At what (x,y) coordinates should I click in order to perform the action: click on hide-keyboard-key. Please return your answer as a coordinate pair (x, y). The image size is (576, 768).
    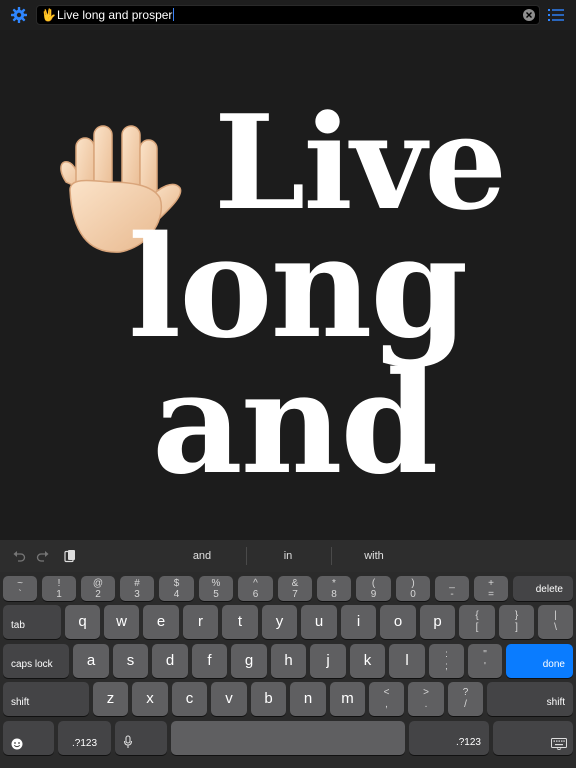
    Looking at the image, I should click on (533, 738).